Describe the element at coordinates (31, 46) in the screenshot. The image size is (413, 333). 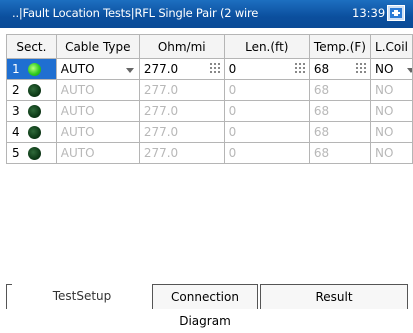
I see `column-header-sect: Sect.` at that location.